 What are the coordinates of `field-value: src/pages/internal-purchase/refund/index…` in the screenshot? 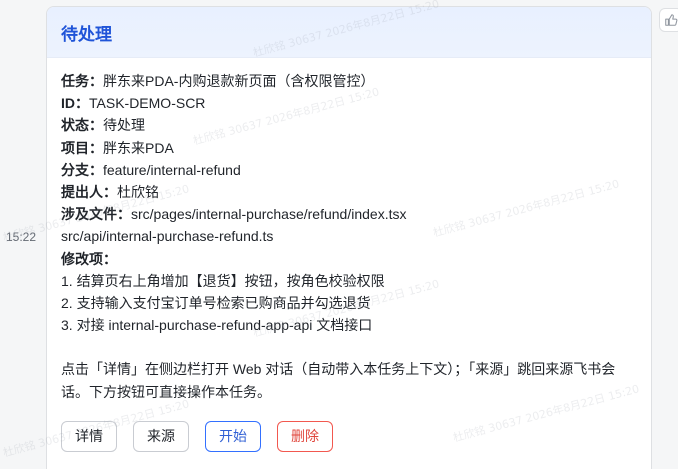 It's located at (269, 214).